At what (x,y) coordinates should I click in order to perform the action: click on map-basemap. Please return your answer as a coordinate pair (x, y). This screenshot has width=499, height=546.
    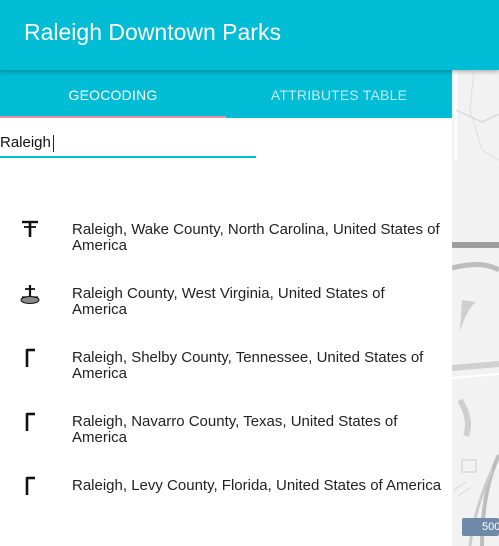
    Looking at the image, I should click on (475, 308).